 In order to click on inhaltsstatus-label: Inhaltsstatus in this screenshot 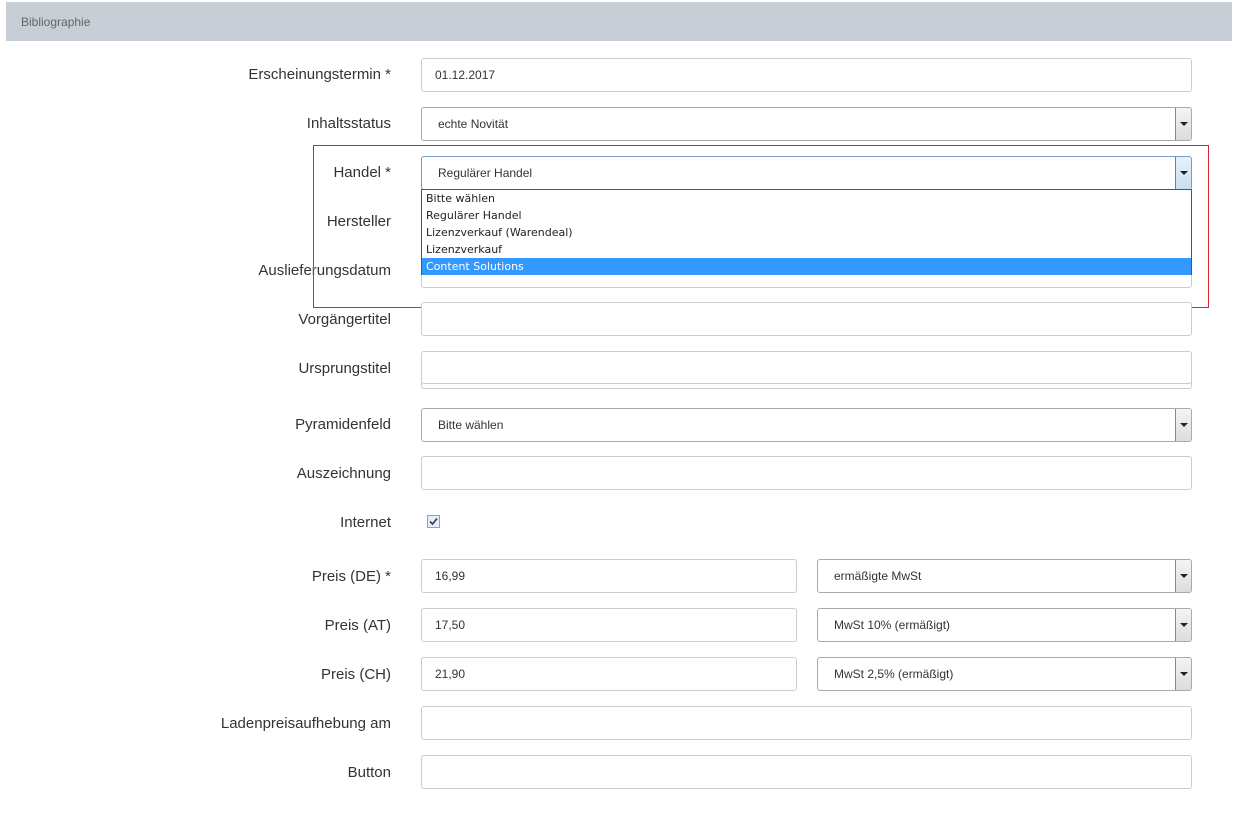, I will do `click(348, 123)`.